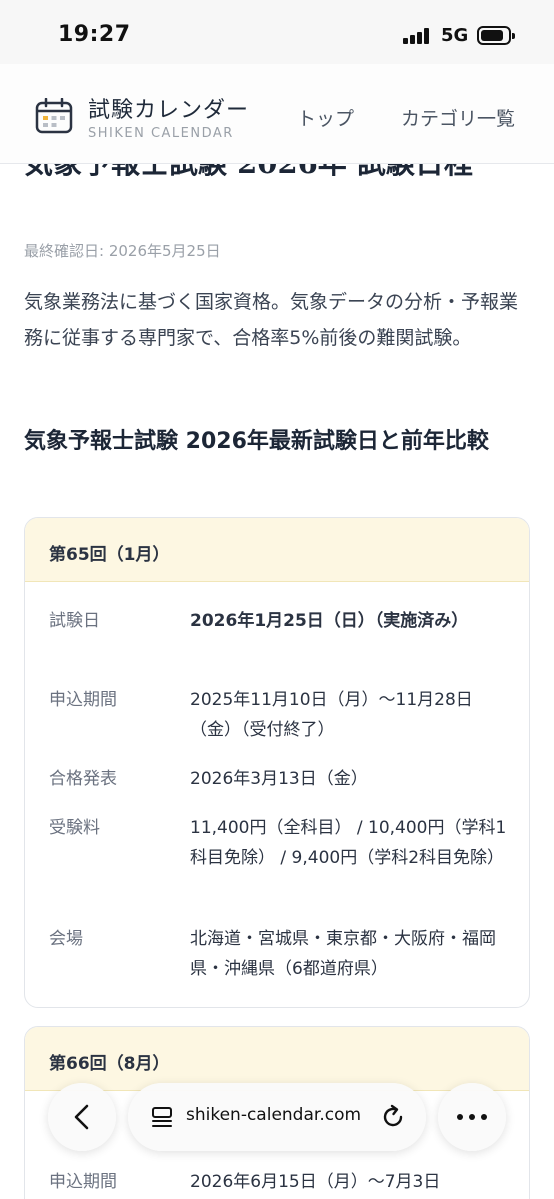  I want to click on network-type: 5G, so click(455, 35).